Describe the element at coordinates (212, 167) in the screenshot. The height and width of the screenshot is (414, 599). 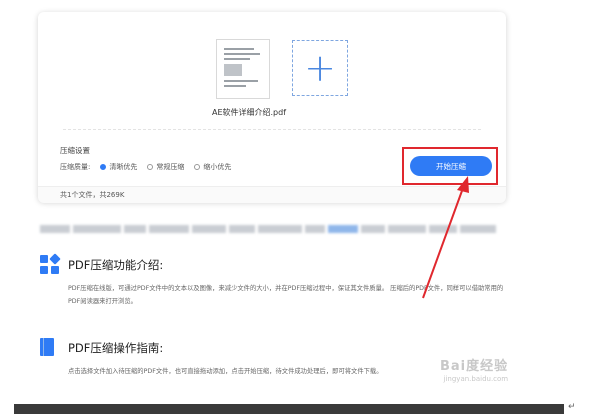
I see `quality-option-small: 缩小优先` at that location.